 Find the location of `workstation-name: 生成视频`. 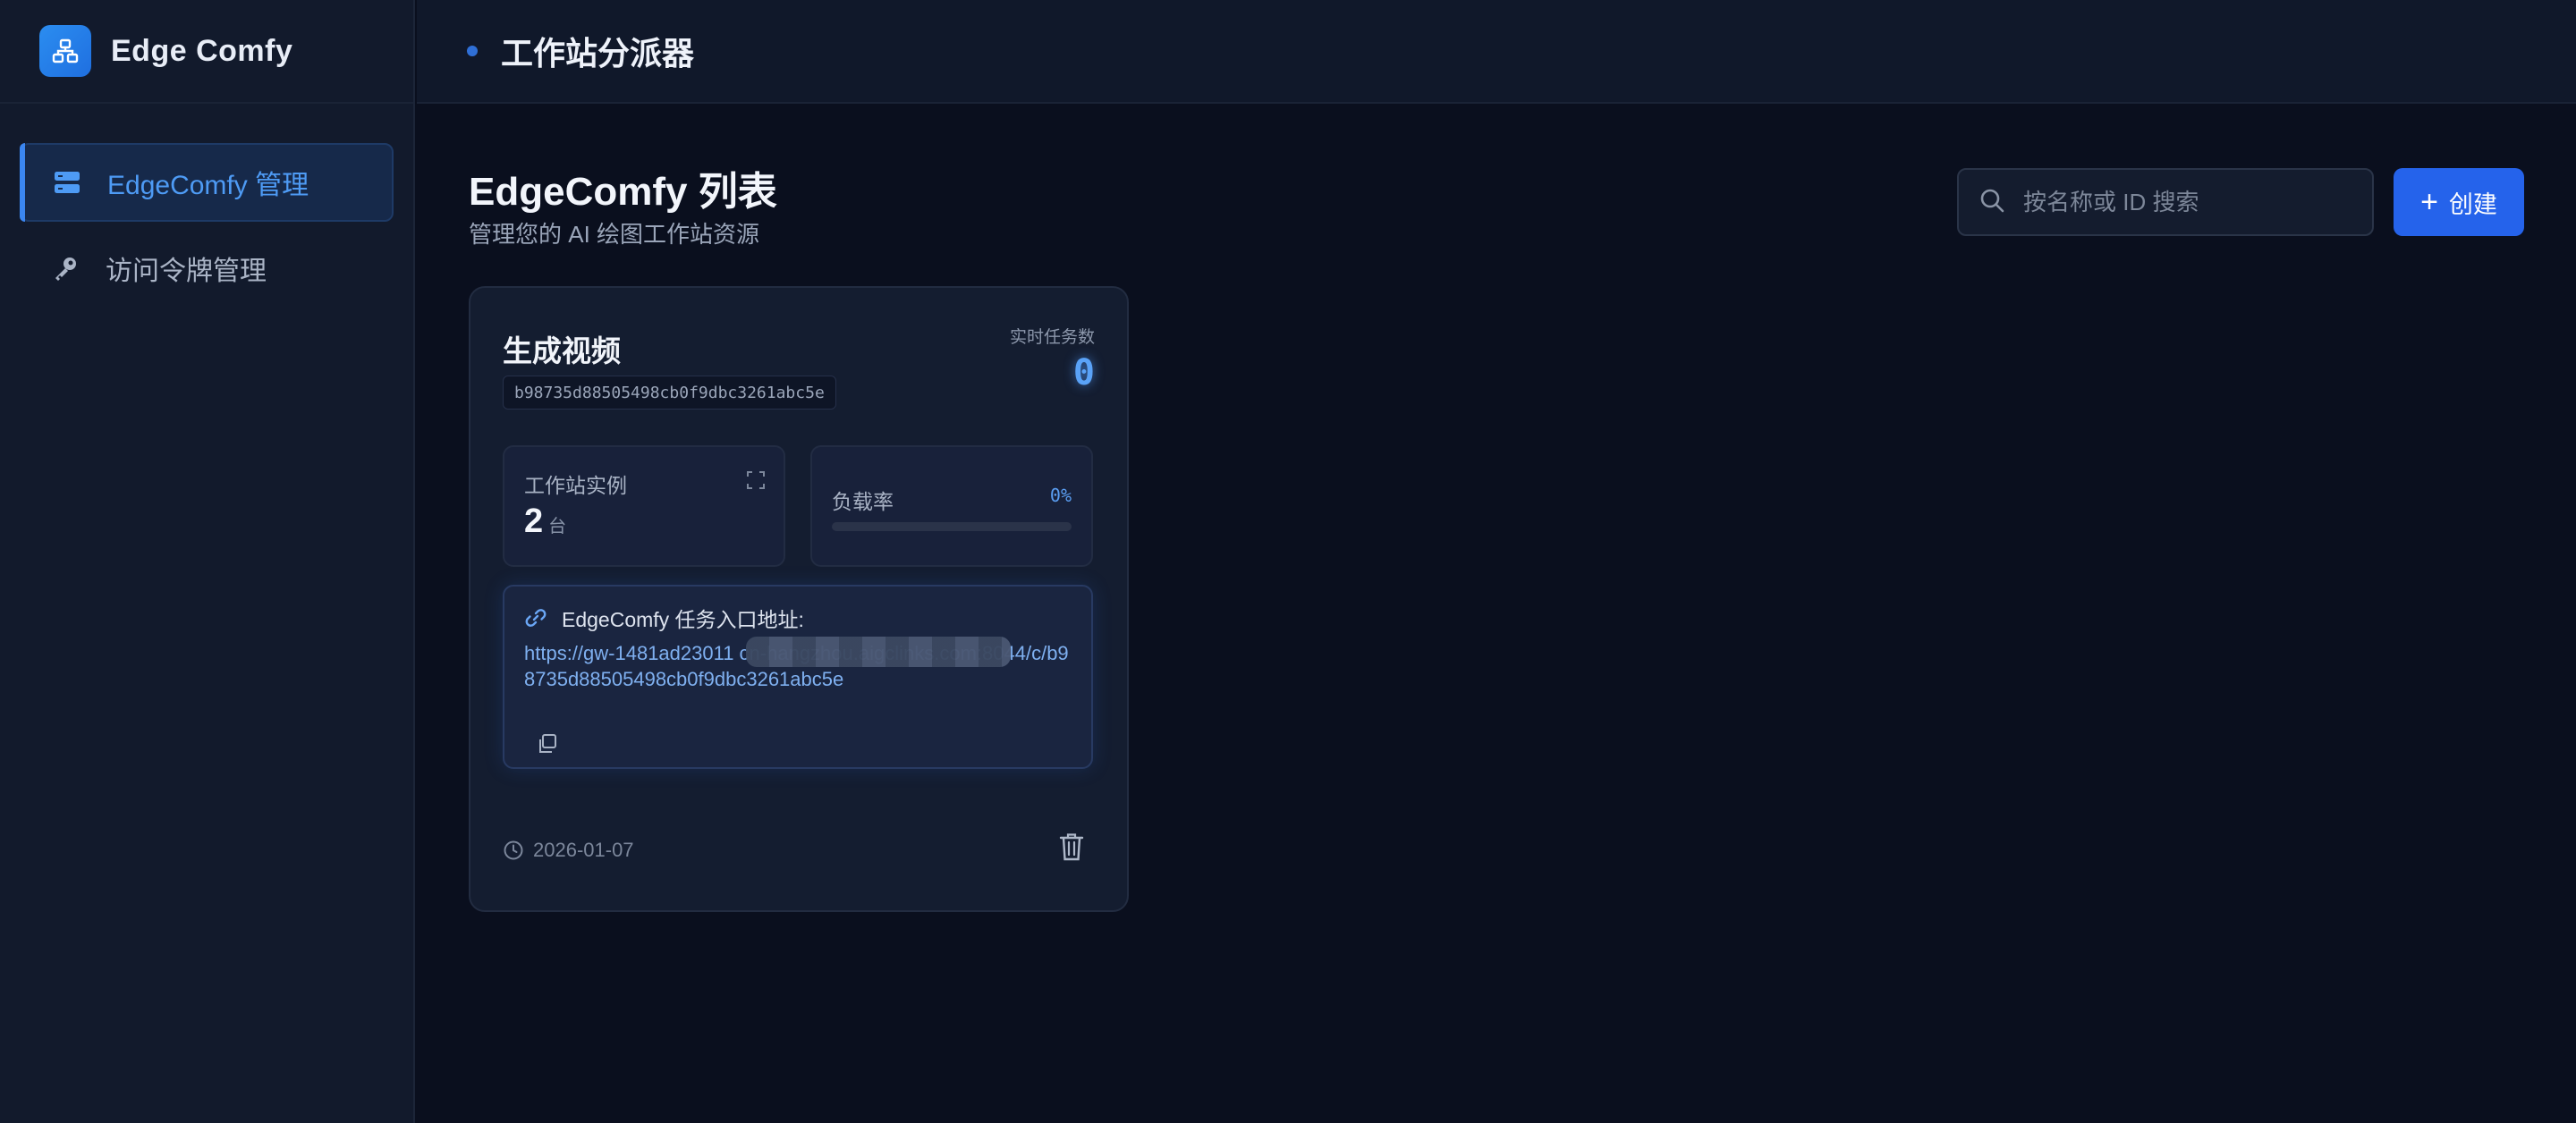

workstation-name: 生成视频 is located at coordinates (562, 350).